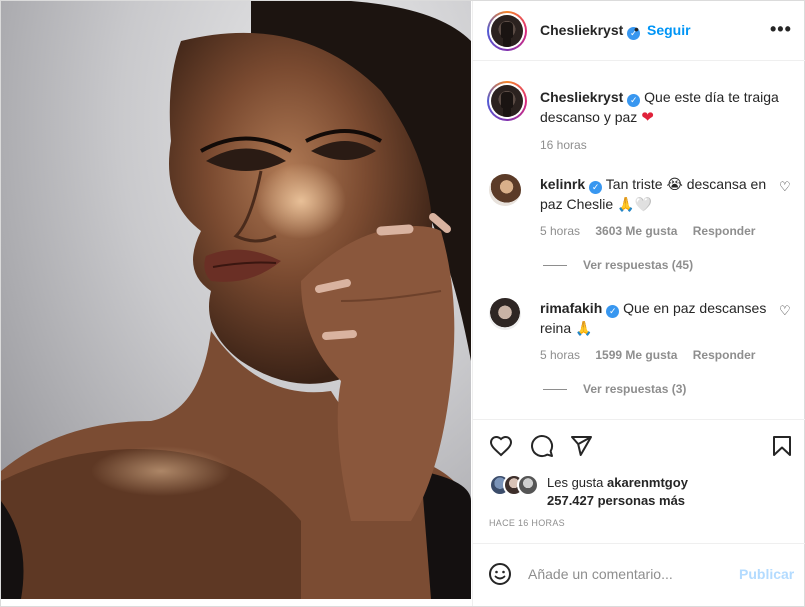 The image size is (805, 607). What do you see at coordinates (636, 355) in the screenshot?
I see `comment-likes-count: 1599 Me gusta` at bounding box center [636, 355].